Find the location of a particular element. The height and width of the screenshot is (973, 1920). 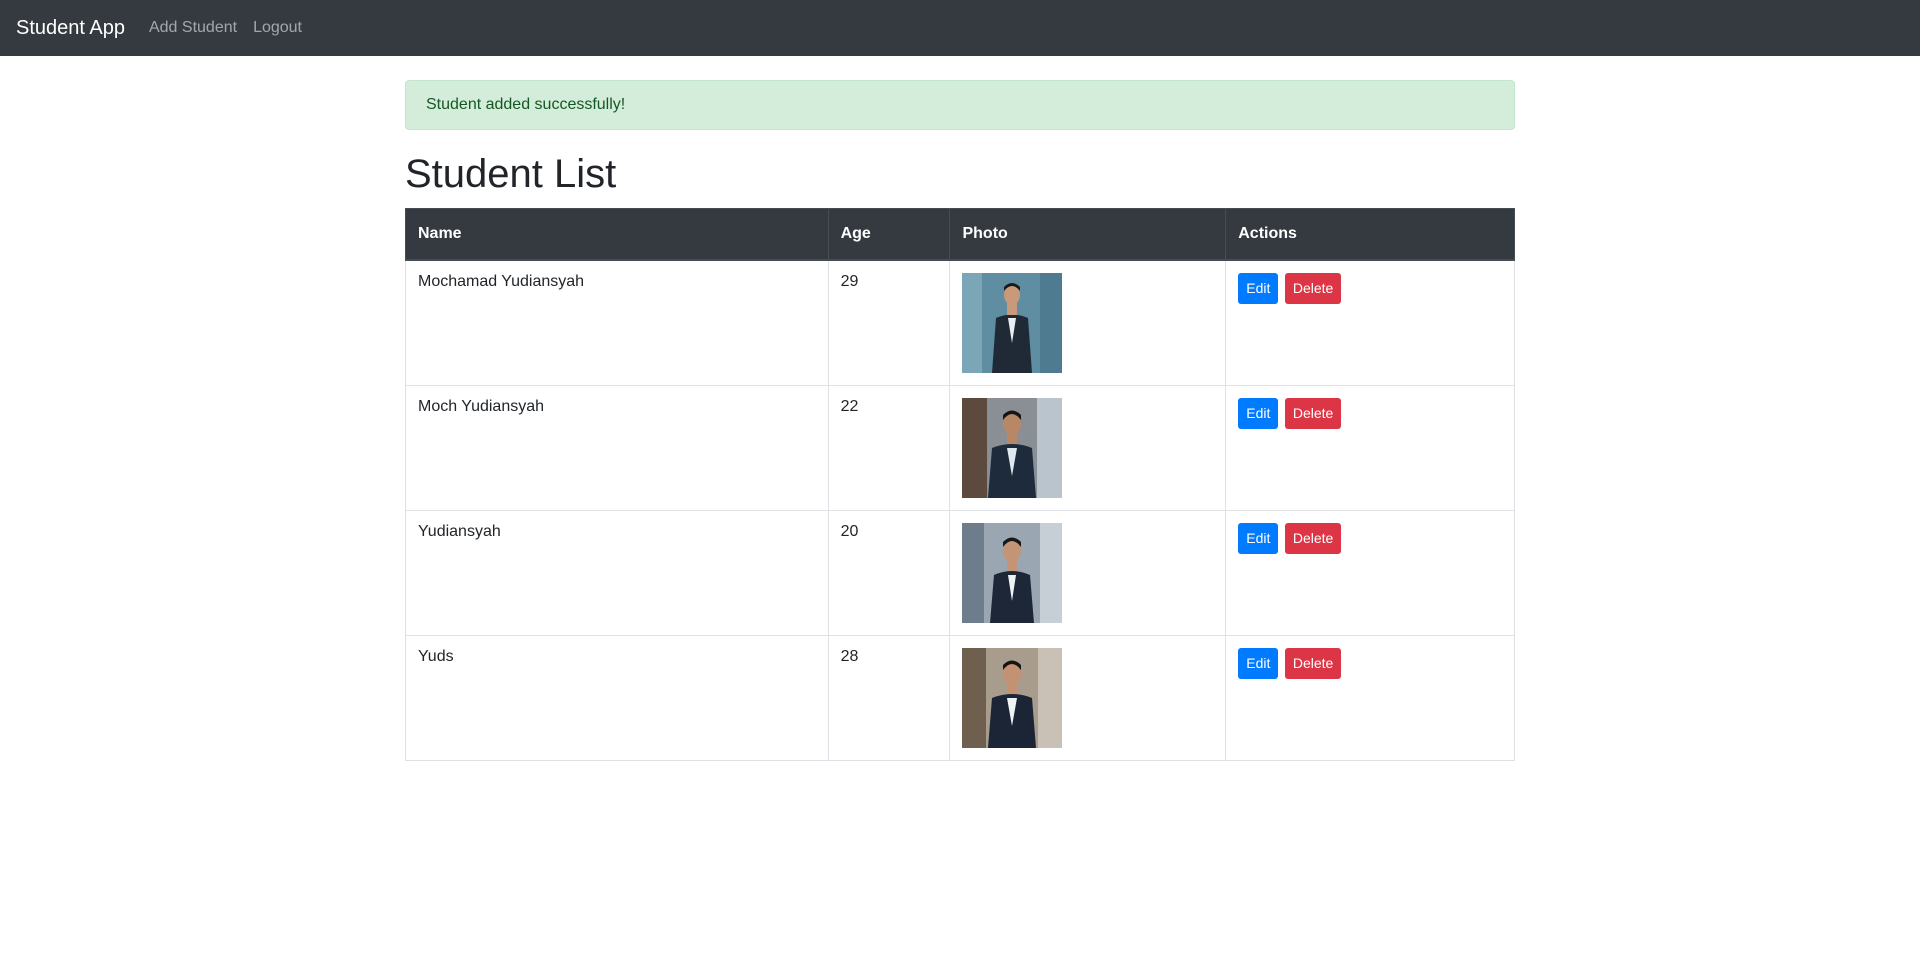

page-title: Student List is located at coordinates (511, 174).